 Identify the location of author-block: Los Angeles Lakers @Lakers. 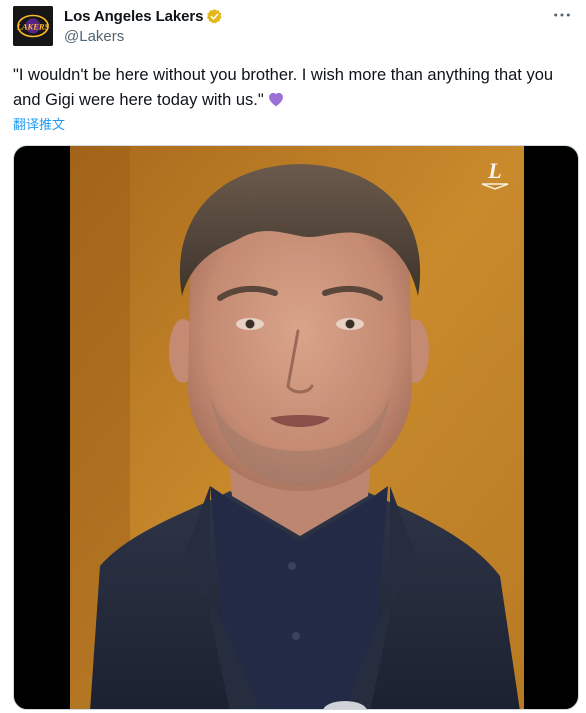
(143, 26).